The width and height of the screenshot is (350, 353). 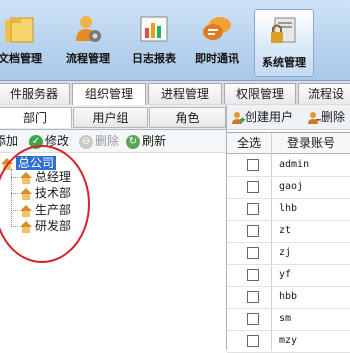 I want to click on delete-user-label: 删除, so click(x=333, y=117).